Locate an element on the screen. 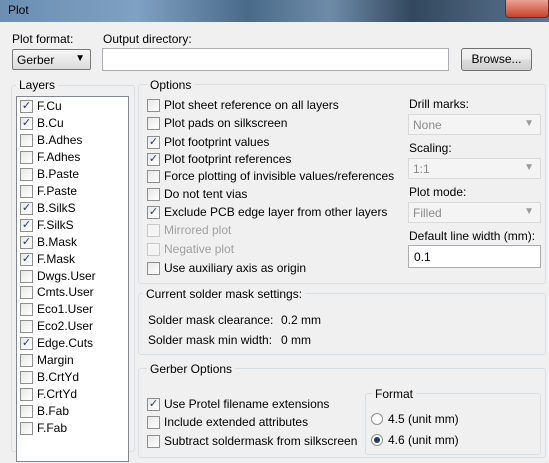 The height and width of the screenshot is (463, 549). output-directory-input is located at coordinates (275, 59).